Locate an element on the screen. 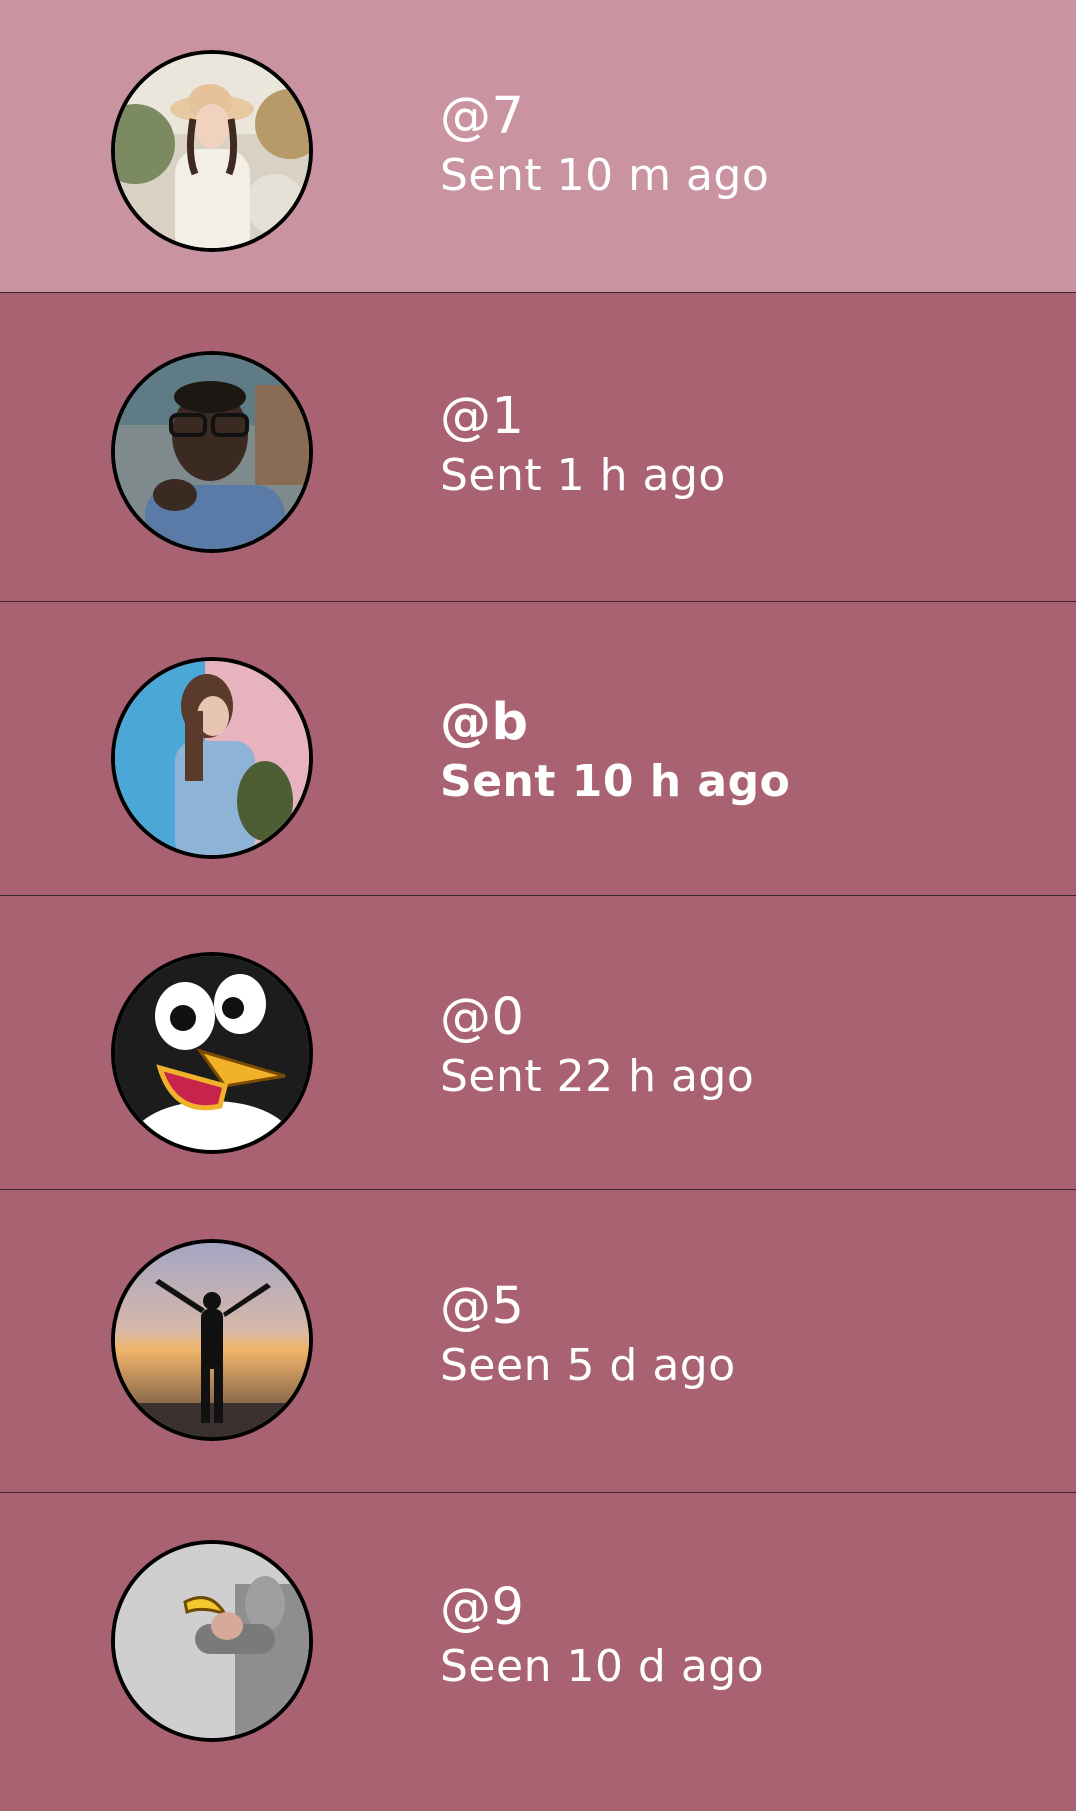 This screenshot has height=1811, width=1076. avatar-woman-sun-hat is located at coordinates (212, 151).